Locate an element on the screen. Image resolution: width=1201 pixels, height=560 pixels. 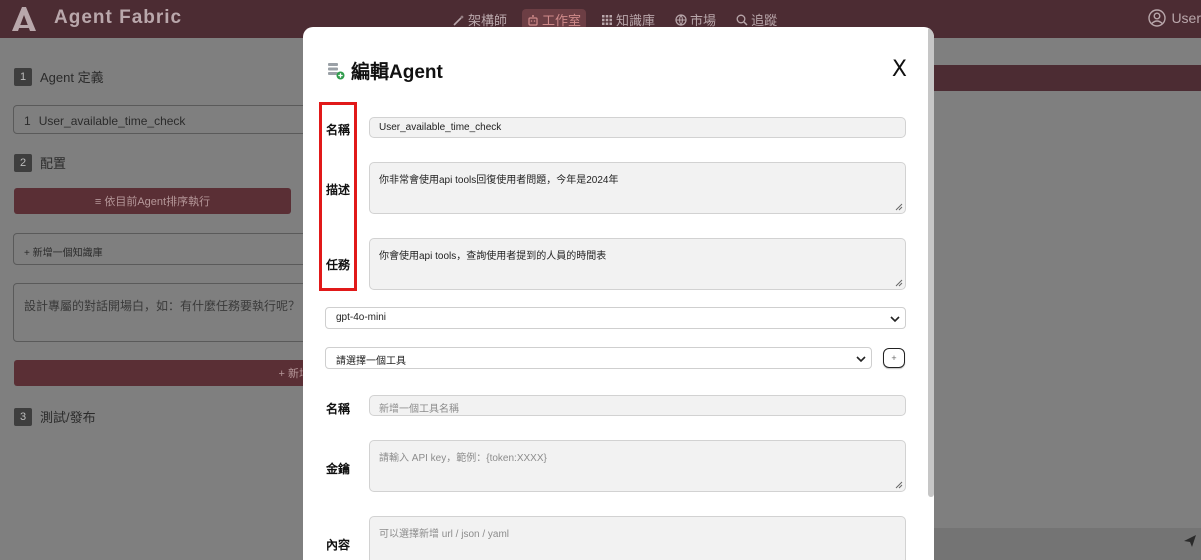
model-select: gpt-4o-mini is located at coordinates (615, 318).